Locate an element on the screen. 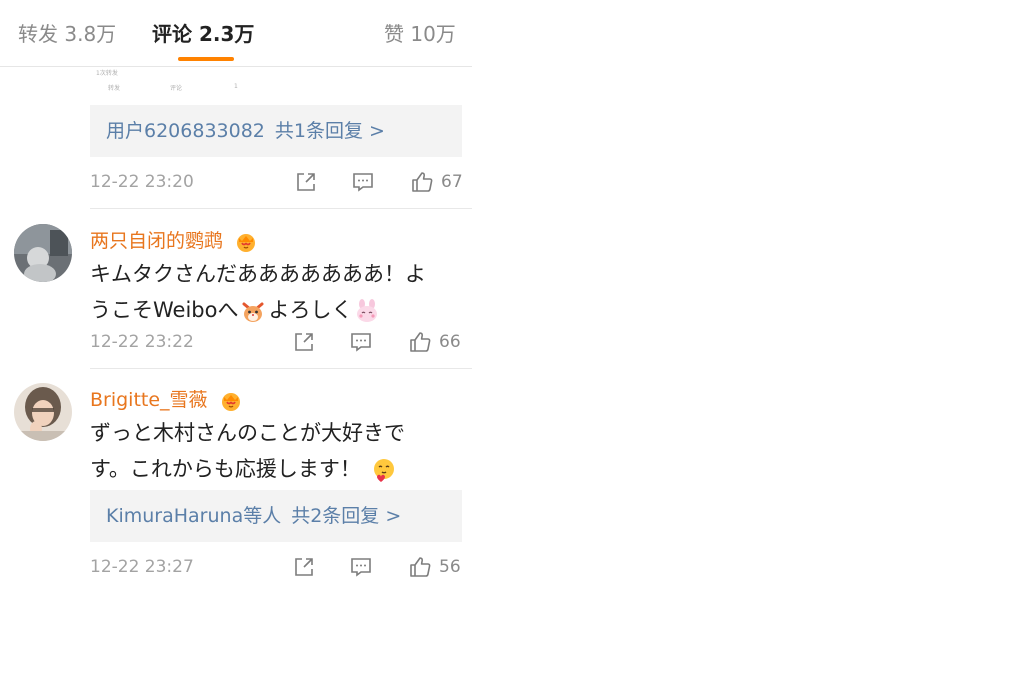 This screenshot has height=683, width=1024. comment-time: 12-22 23:20 is located at coordinates (142, 182).